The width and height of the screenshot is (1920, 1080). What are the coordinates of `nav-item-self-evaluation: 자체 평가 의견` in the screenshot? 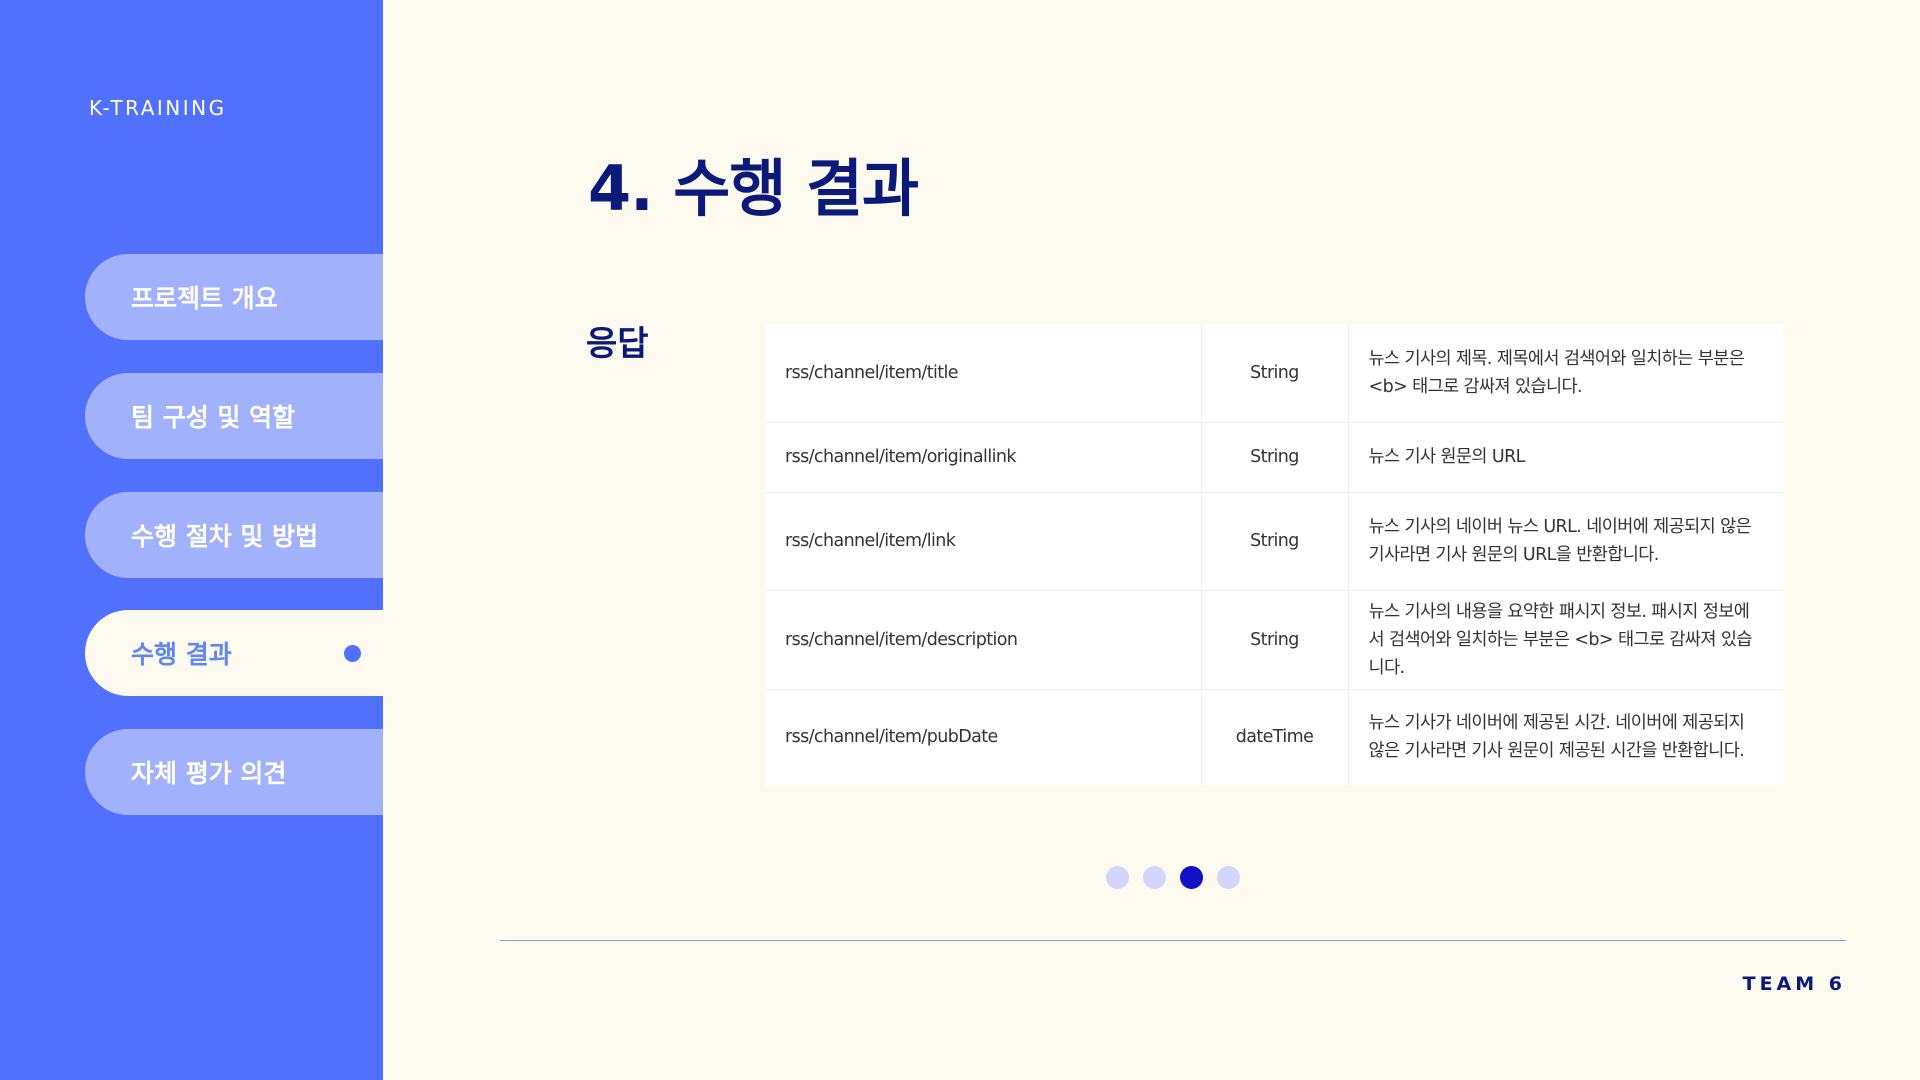 It's located at (234, 772).